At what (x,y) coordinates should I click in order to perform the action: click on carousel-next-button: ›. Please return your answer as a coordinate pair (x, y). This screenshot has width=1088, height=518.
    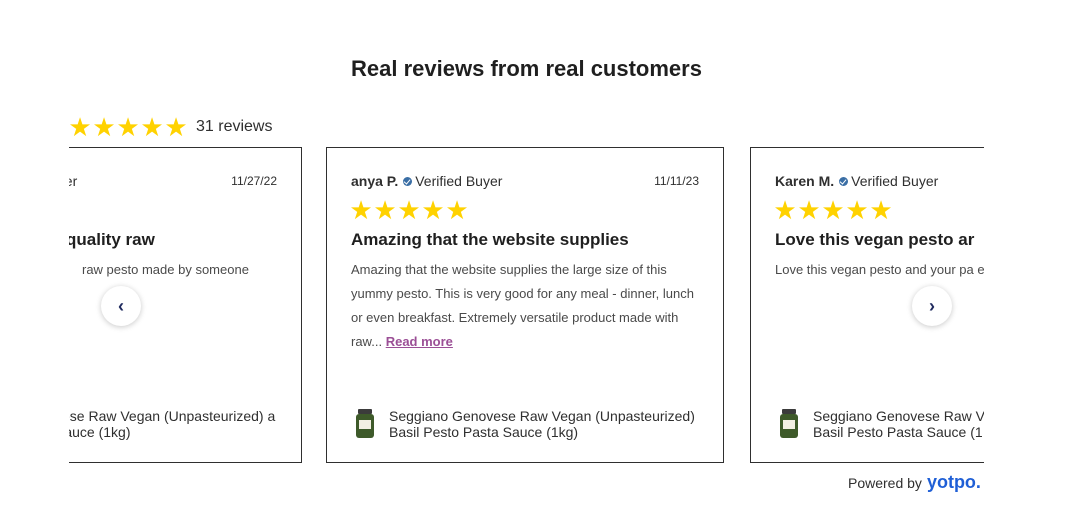
    Looking at the image, I should click on (932, 306).